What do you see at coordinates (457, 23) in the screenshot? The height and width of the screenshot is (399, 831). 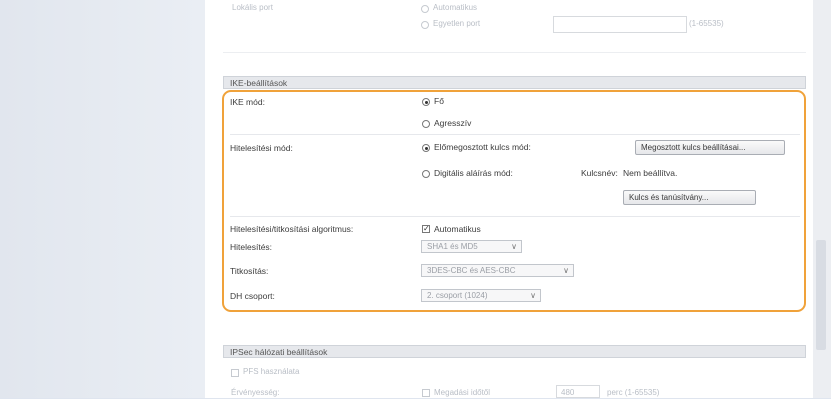 I see `single-port-label: Egyetlen port` at bounding box center [457, 23].